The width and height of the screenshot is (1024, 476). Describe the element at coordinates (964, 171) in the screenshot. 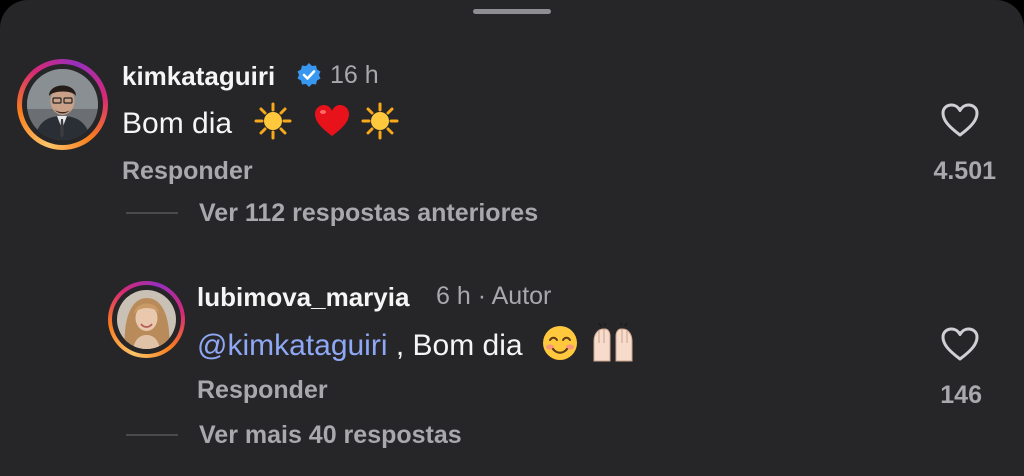

I see `like-count: 4.501` at that location.